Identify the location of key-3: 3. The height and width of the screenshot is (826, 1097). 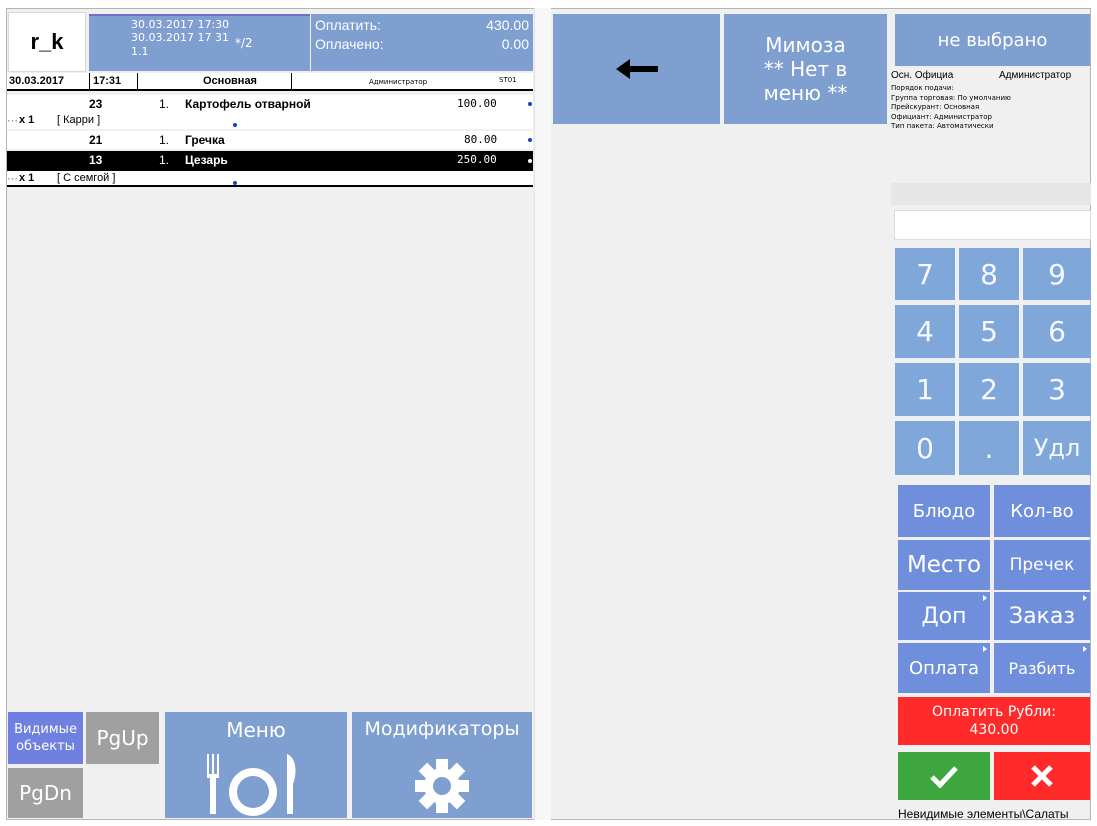
(1057, 389).